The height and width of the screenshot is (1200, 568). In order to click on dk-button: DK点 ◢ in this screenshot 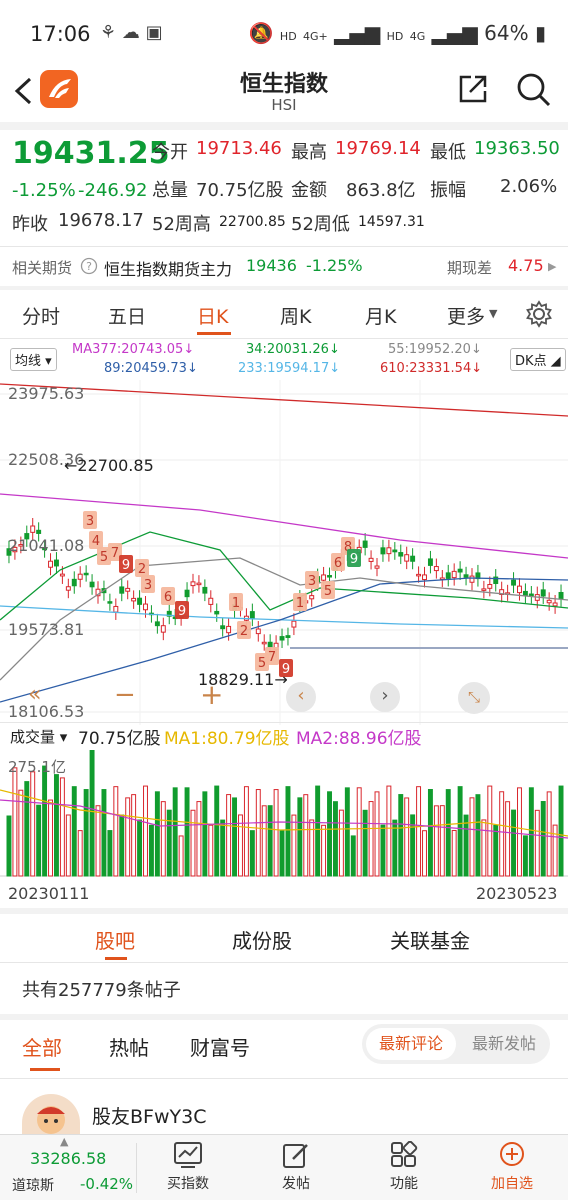, I will do `click(538, 359)`.